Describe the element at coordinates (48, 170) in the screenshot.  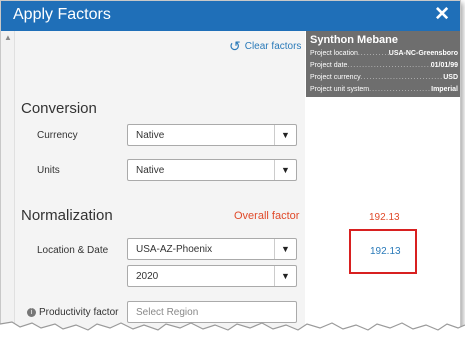
I see `units-label: Units` at that location.